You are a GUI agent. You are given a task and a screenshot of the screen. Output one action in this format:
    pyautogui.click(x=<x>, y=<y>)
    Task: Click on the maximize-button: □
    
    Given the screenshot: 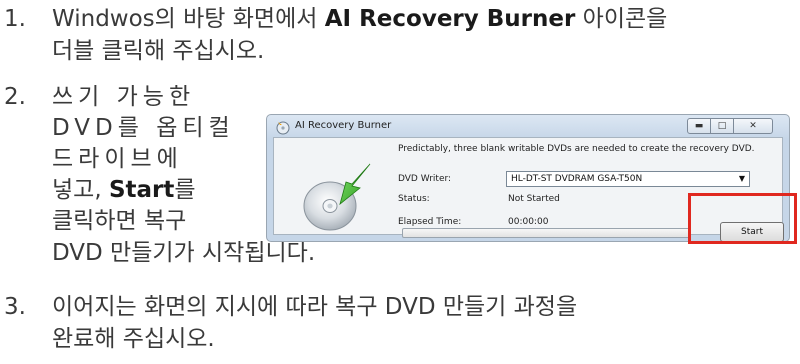 What is the action you would take?
    pyautogui.click(x=722, y=126)
    